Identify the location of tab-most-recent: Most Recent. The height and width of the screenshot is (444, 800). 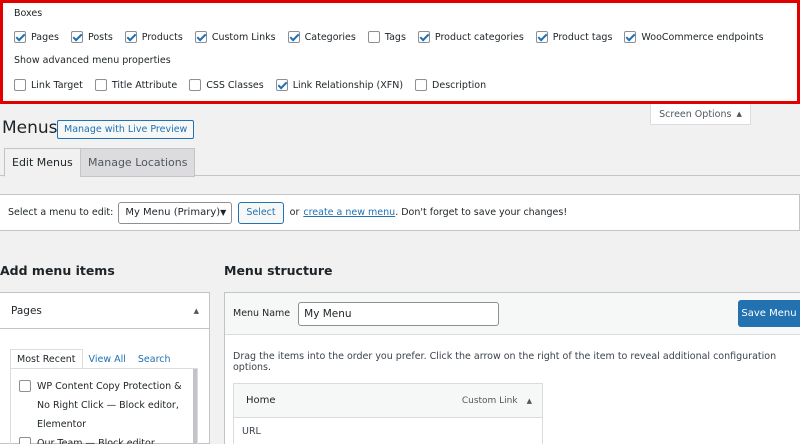
(46, 359).